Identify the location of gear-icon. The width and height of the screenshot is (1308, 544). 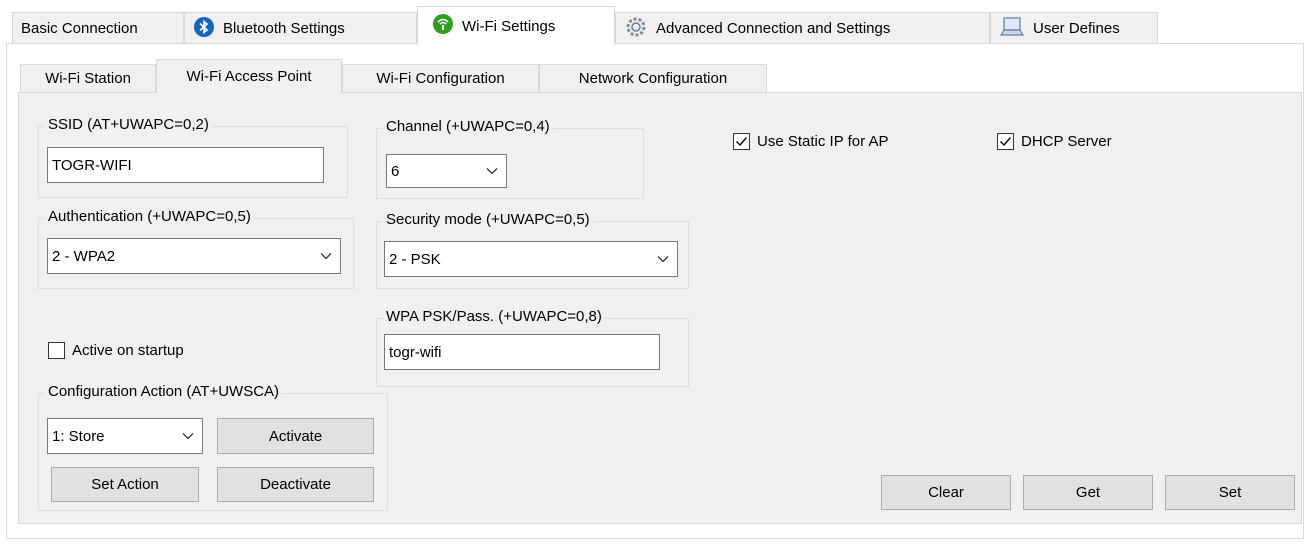
(636, 29).